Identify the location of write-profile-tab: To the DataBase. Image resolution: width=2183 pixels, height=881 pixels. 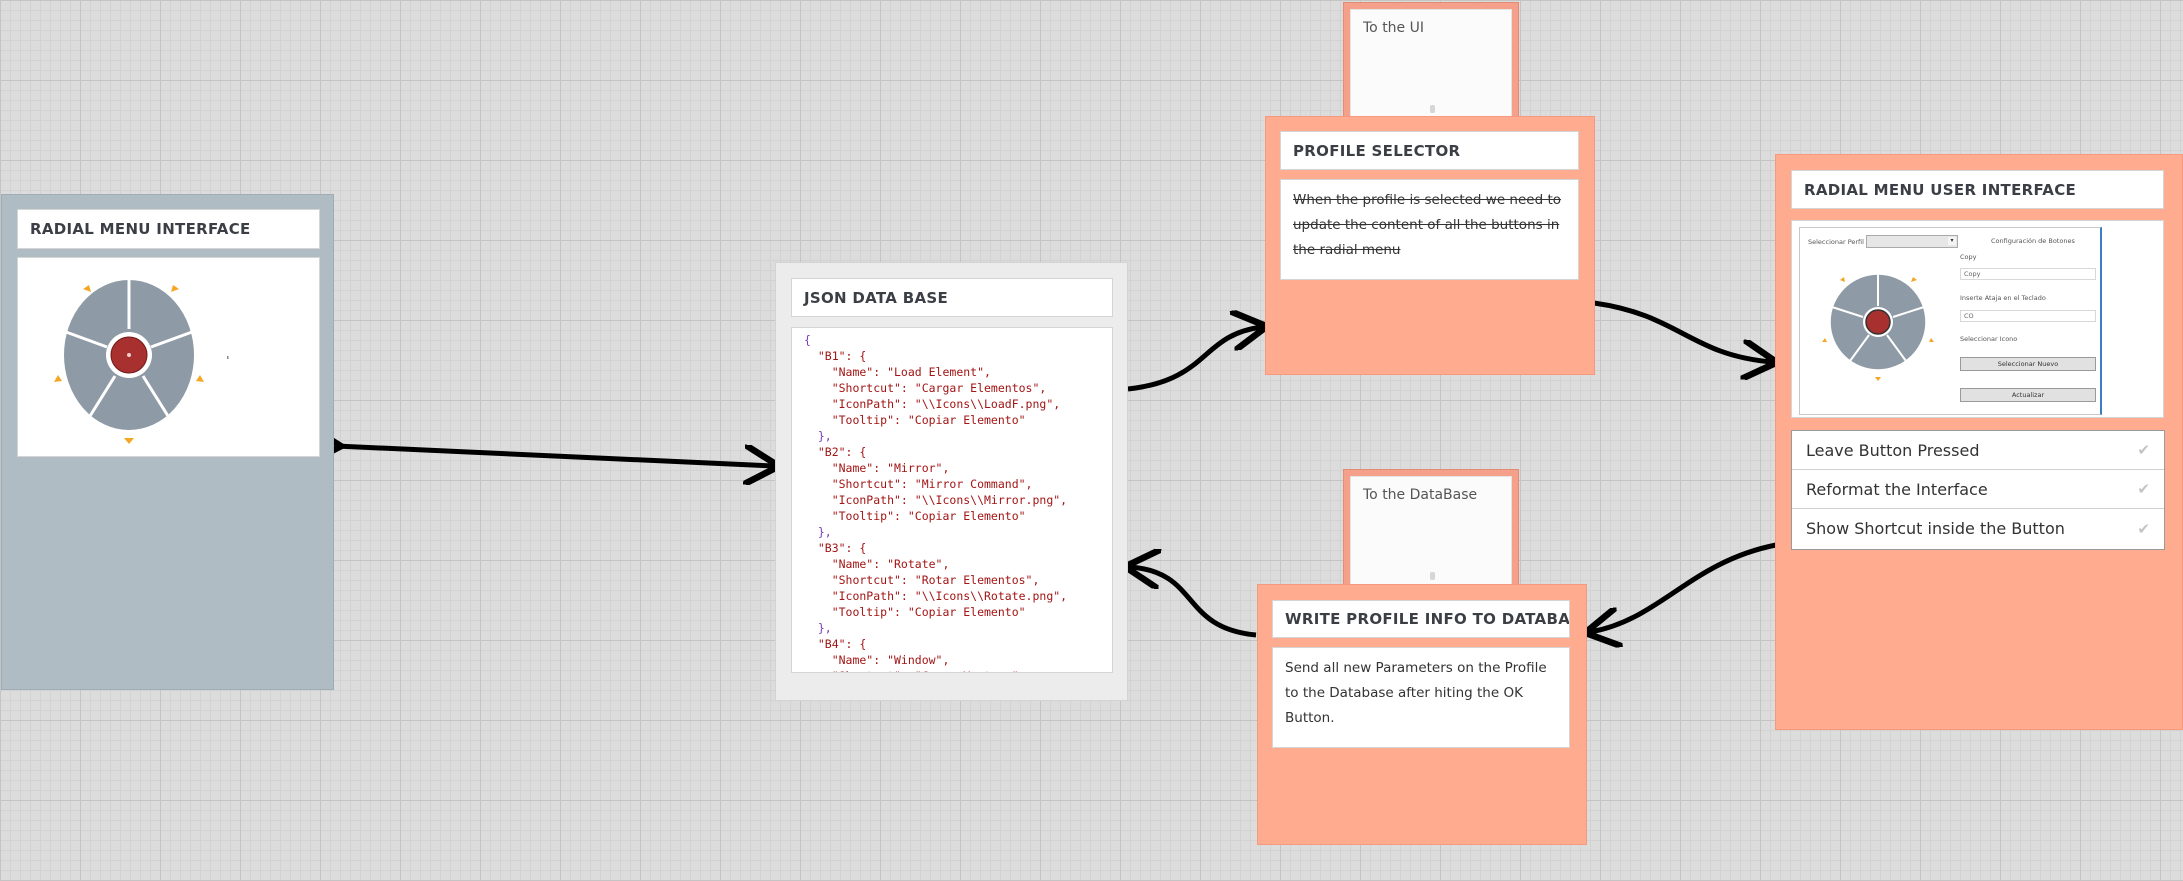
(1431, 531).